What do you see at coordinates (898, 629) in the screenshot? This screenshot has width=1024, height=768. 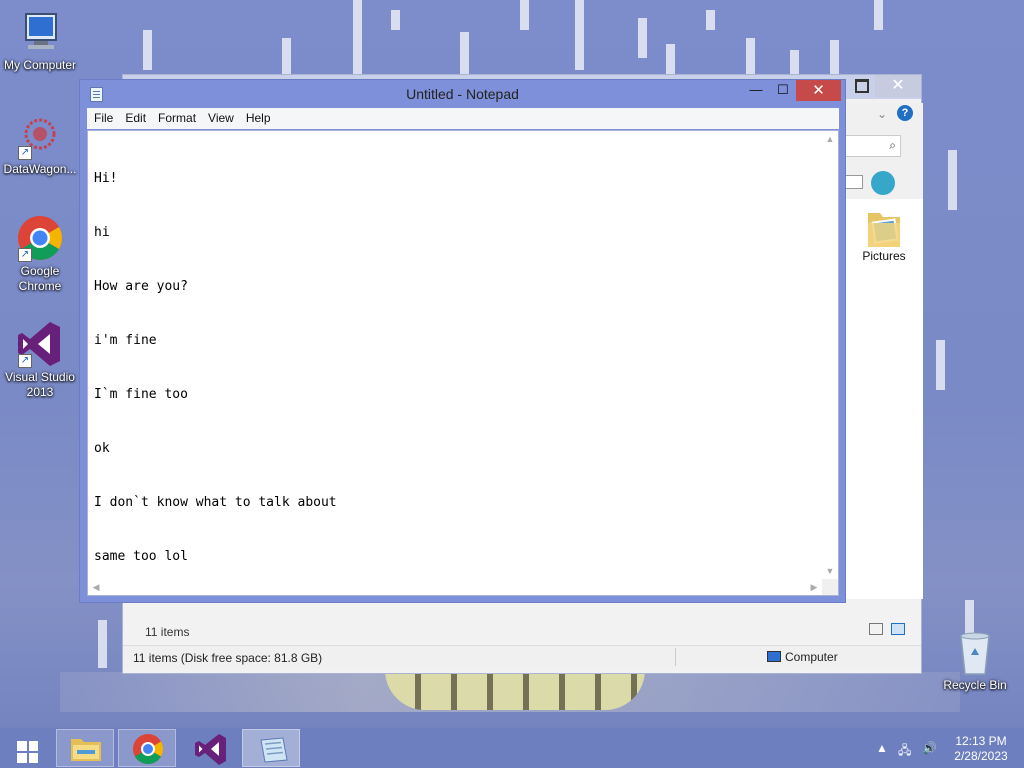 I see `large-icons-view-icon` at bounding box center [898, 629].